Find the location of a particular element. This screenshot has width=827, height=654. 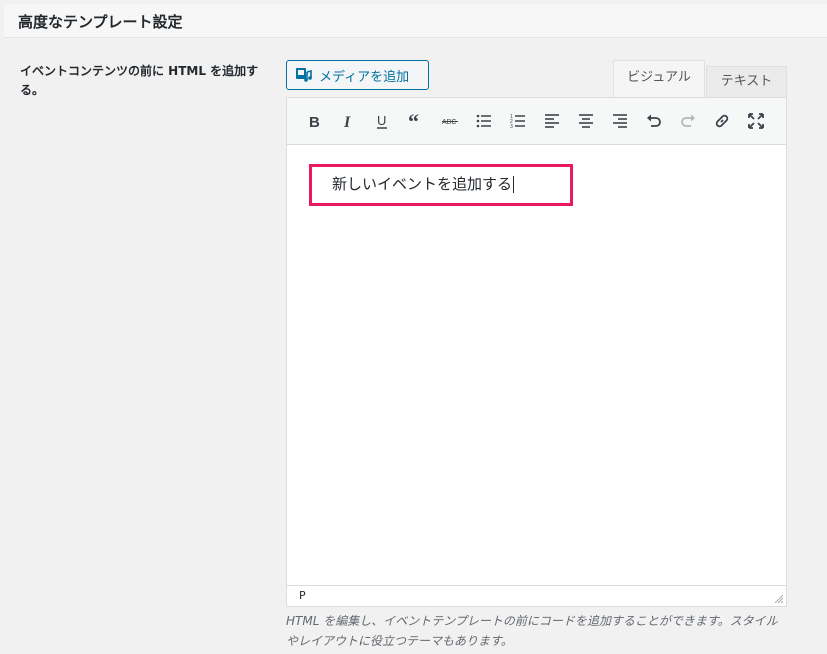

numbered-list-icon: 123 is located at coordinates (517, 122).